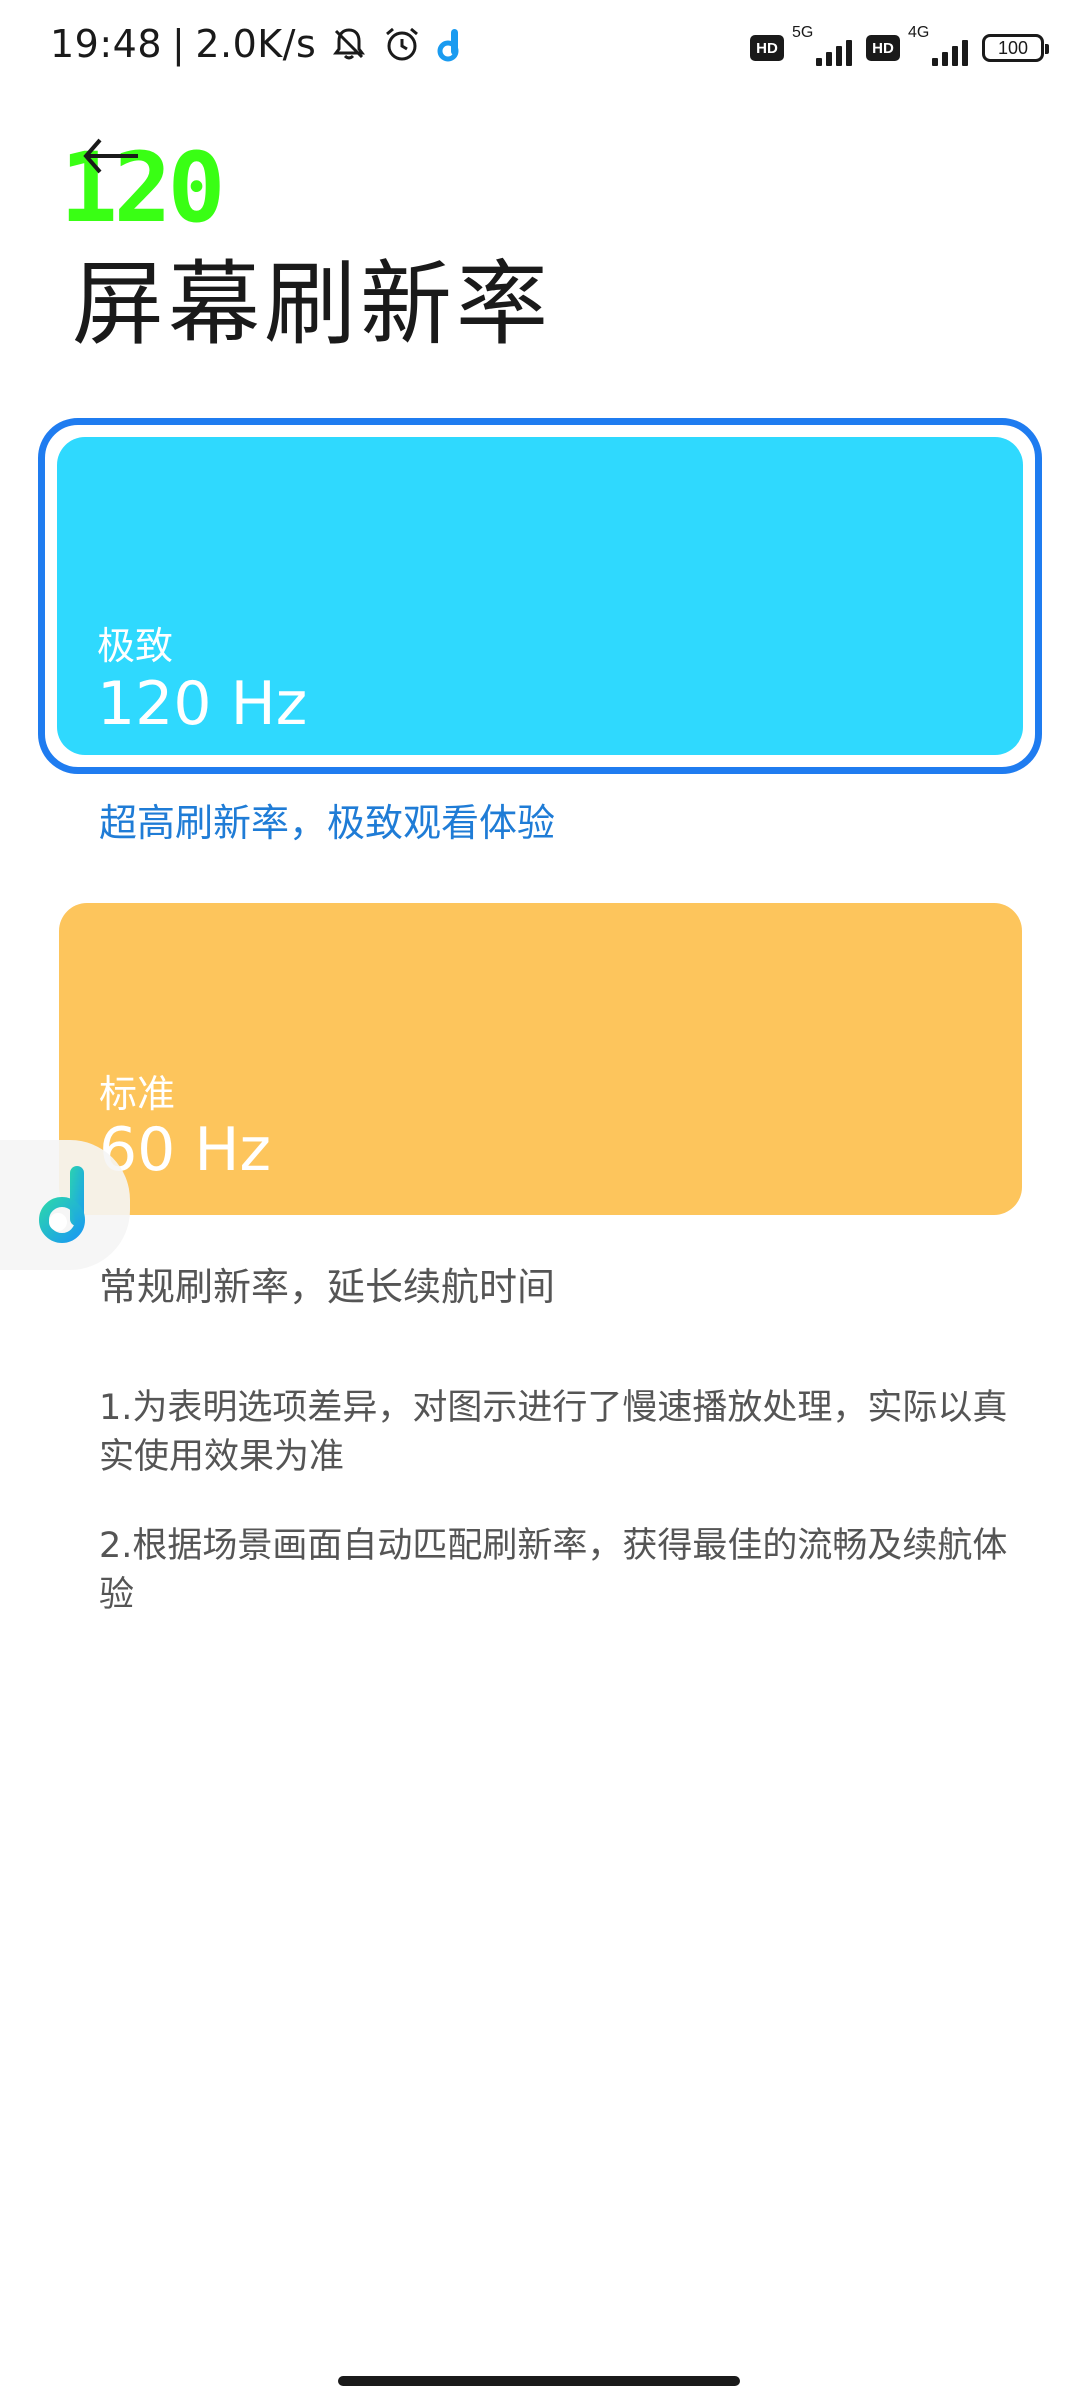  I want to click on page-title: 屏幕刷新率, so click(312, 304).